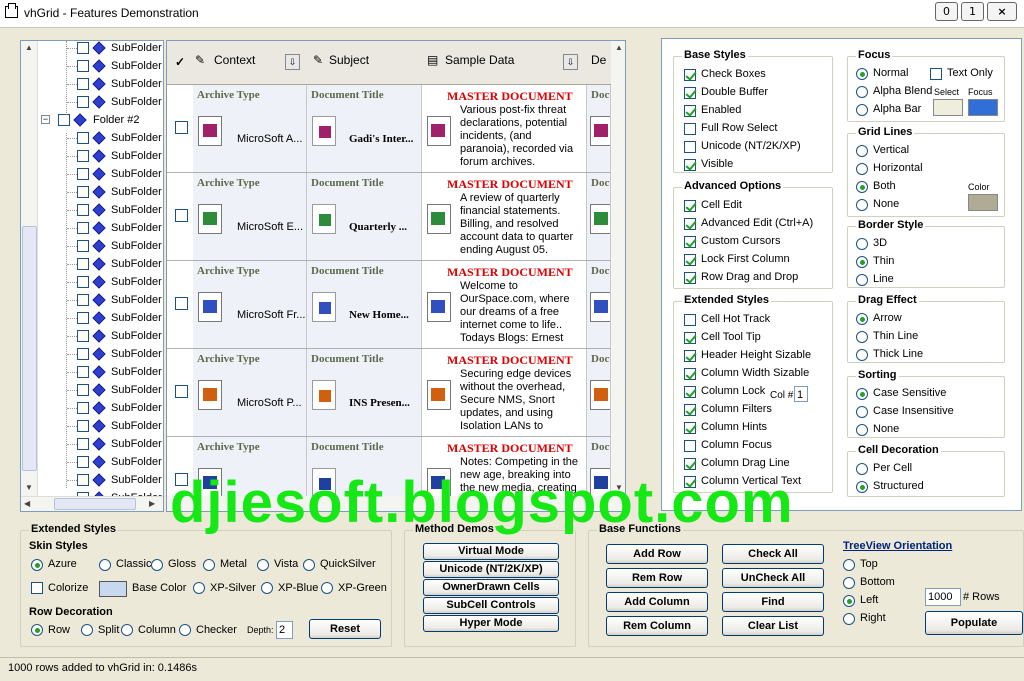  What do you see at coordinates (983, 202) in the screenshot?
I see `grid-color-swatch` at bounding box center [983, 202].